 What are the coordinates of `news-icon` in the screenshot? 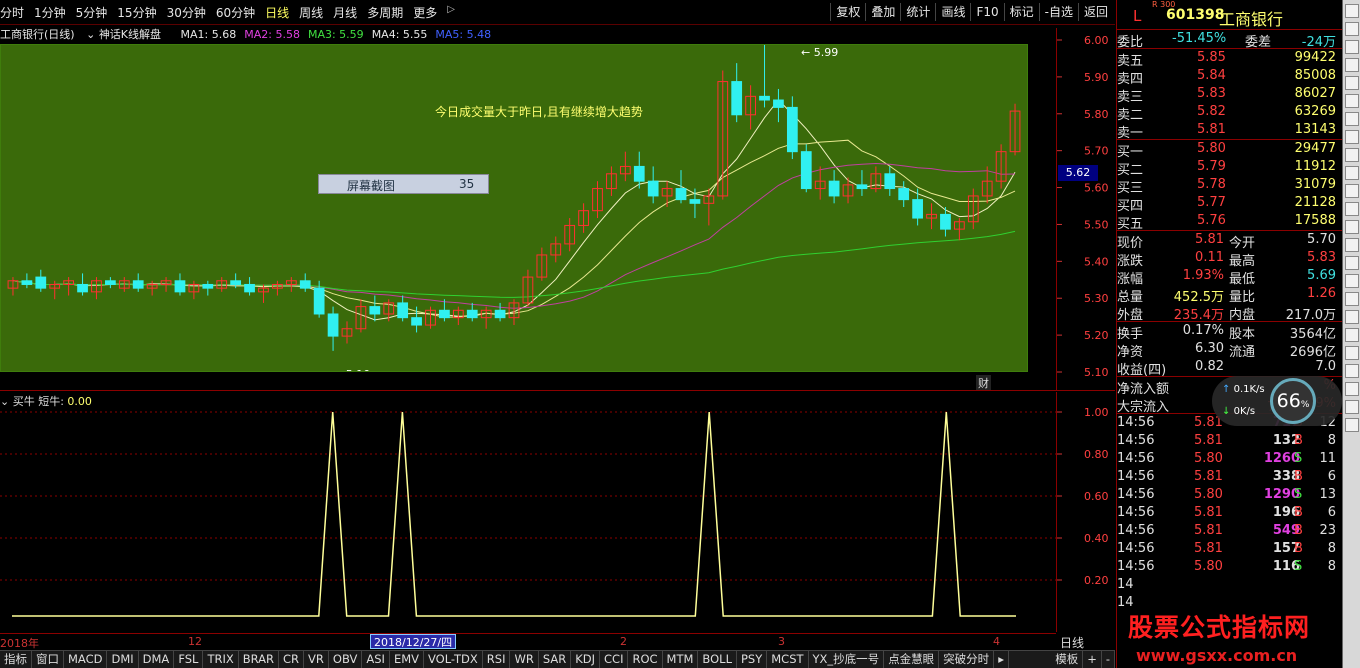 It's located at (1352, 281).